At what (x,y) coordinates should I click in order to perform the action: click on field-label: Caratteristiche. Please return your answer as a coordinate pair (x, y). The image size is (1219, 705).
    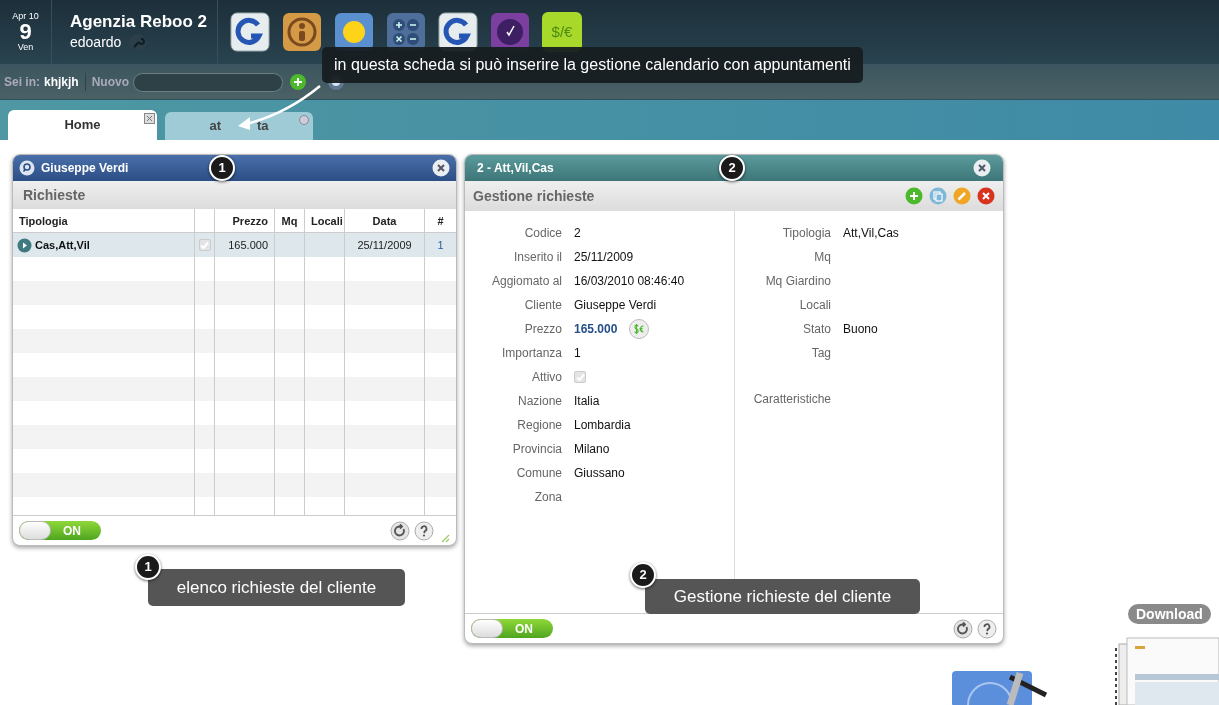
    Looking at the image, I should click on (791, 399).